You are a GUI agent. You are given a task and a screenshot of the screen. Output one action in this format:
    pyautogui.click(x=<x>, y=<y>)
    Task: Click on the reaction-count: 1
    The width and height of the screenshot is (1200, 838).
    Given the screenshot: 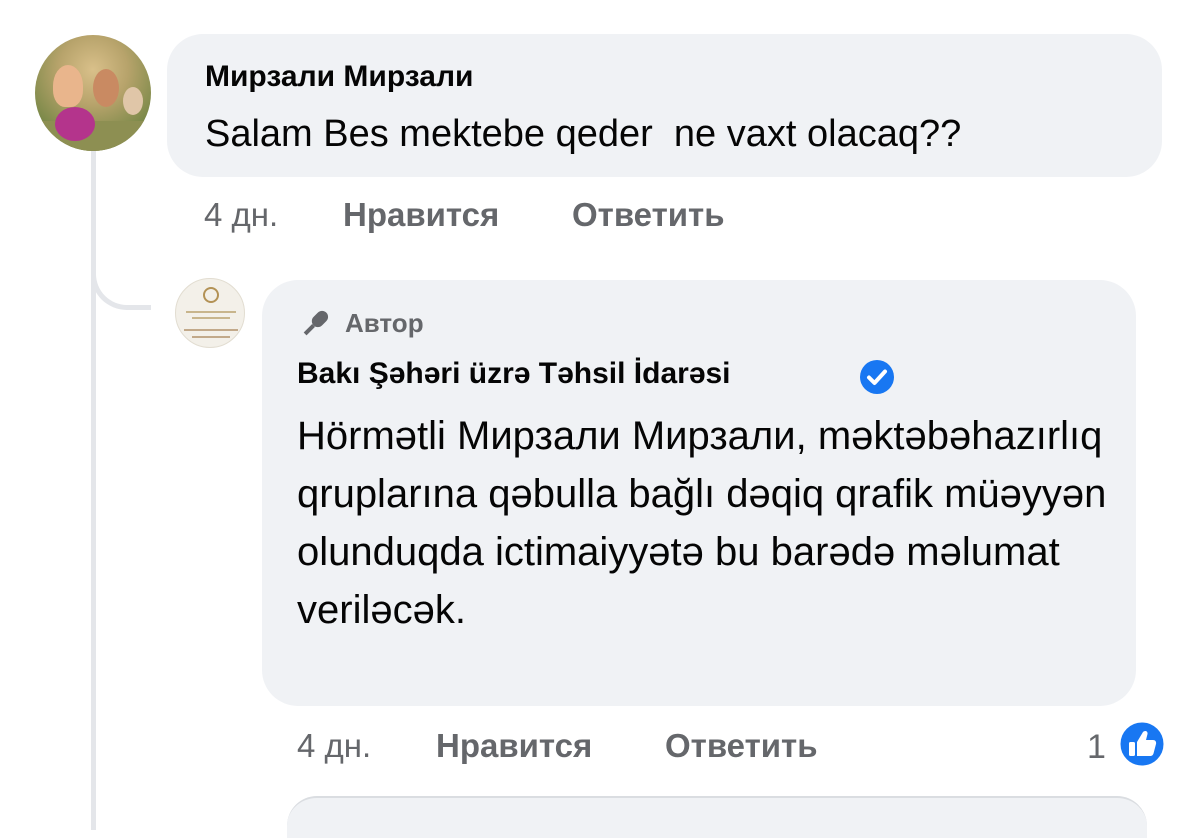 What is the action you would take?
    pyautogui.click(x=1096, y=747)
    